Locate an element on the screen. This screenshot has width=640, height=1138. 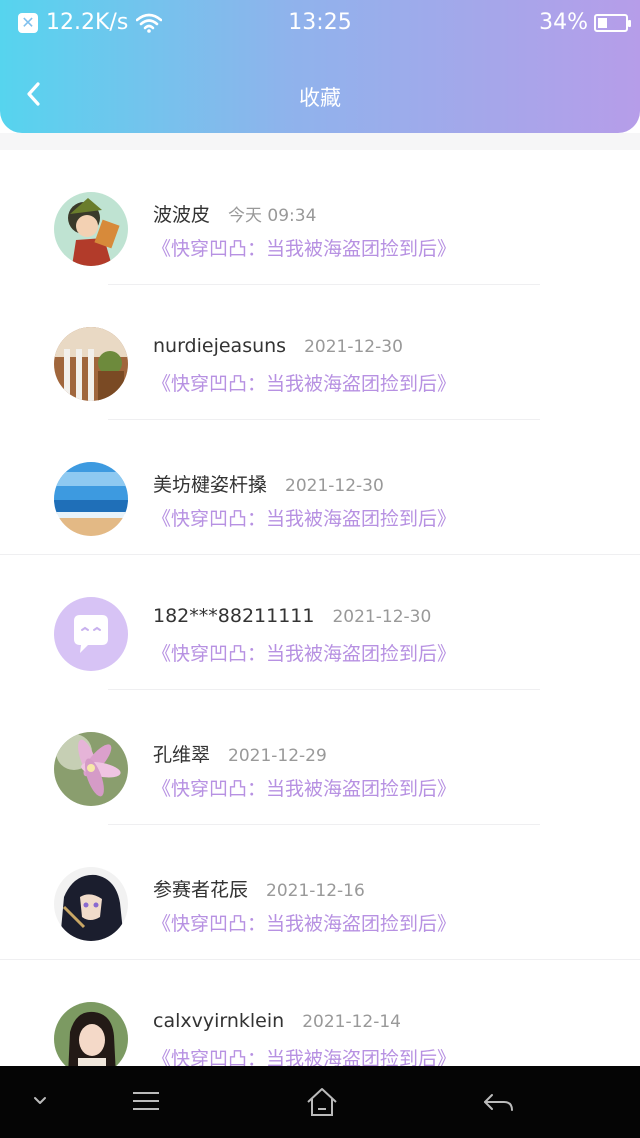
user-name: 182***88211111 is located at coordinates (234, 616).